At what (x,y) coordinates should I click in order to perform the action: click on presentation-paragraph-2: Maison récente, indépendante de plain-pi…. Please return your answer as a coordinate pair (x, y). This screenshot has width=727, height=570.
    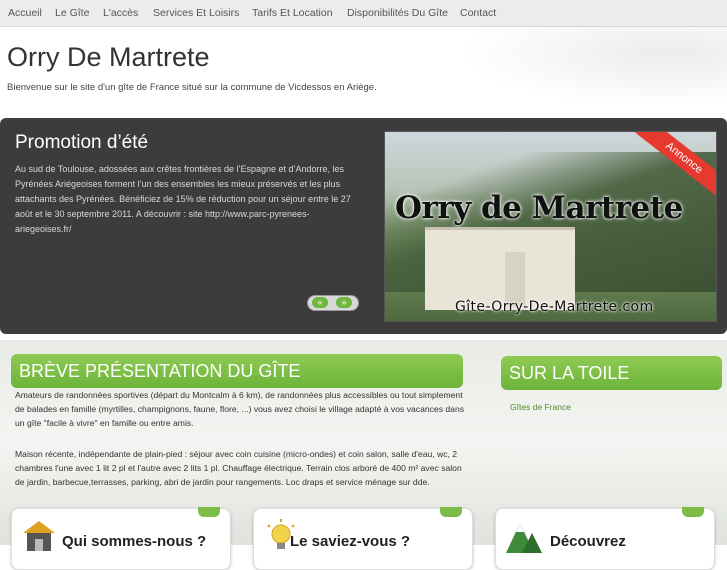
    Looking at the image, I should click on (238, 468).